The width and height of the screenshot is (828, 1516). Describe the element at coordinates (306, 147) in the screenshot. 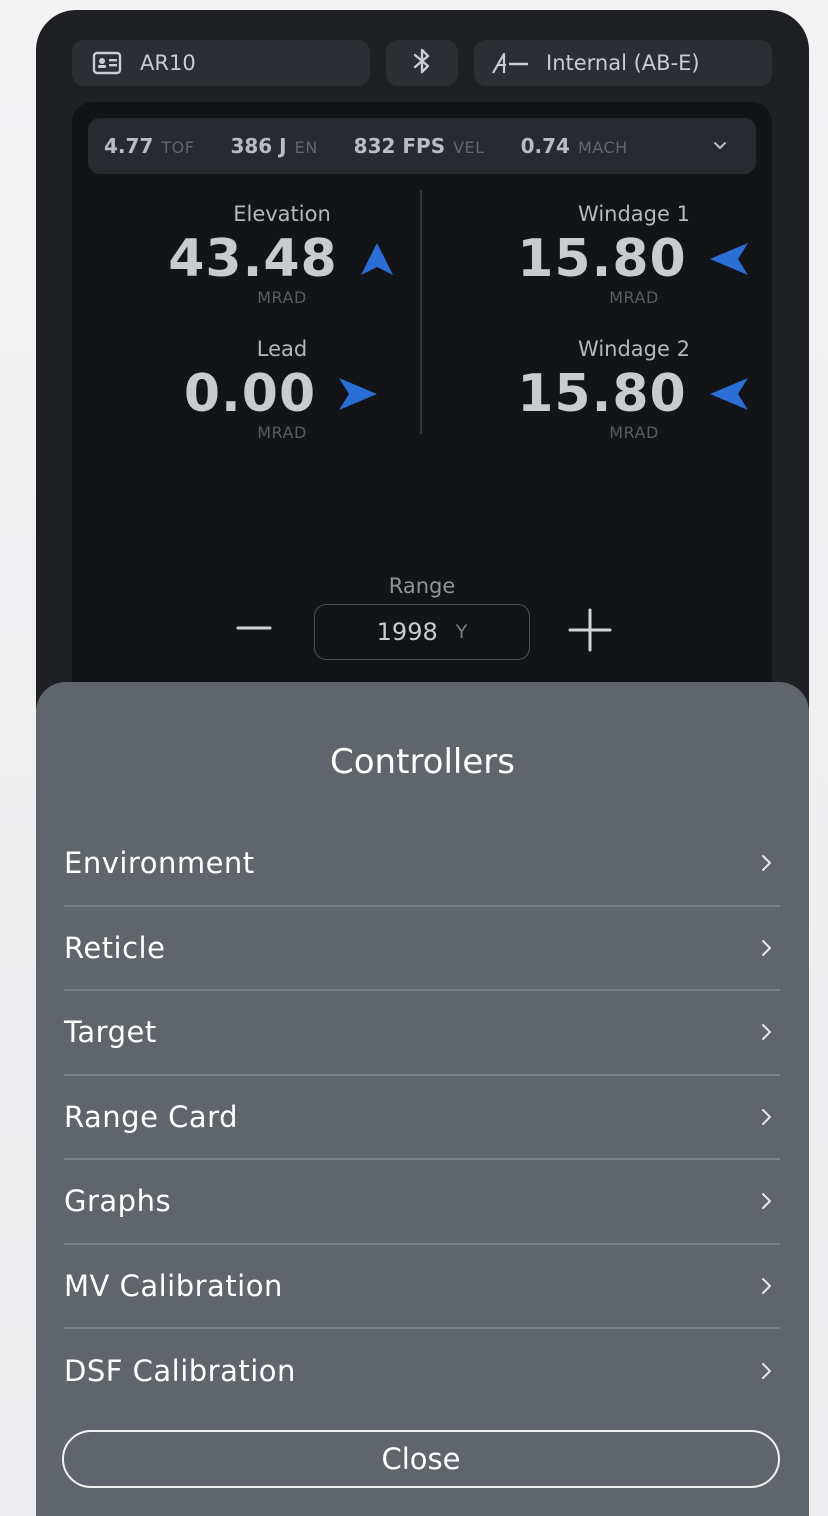

I see `stat-unit: EN` at that location.